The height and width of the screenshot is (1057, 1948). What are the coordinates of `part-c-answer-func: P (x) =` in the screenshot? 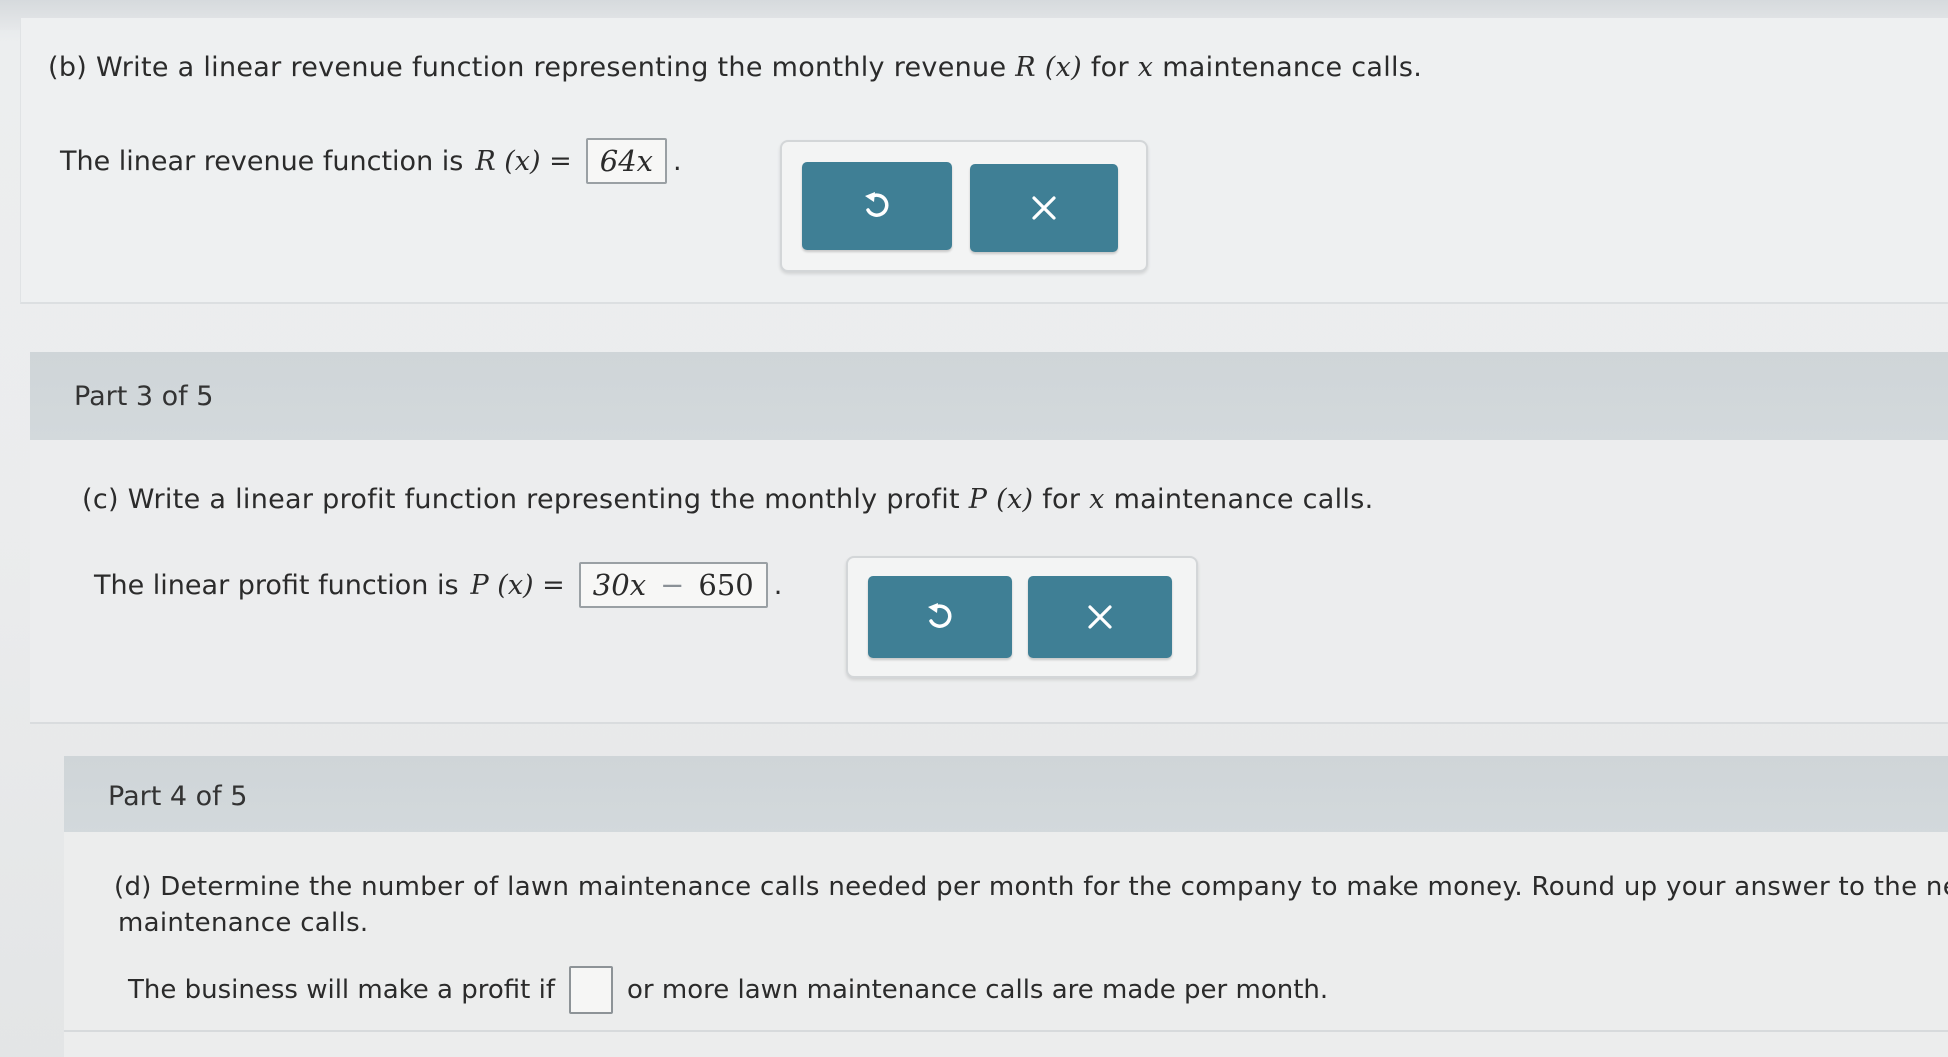 It's located at (517, 585).